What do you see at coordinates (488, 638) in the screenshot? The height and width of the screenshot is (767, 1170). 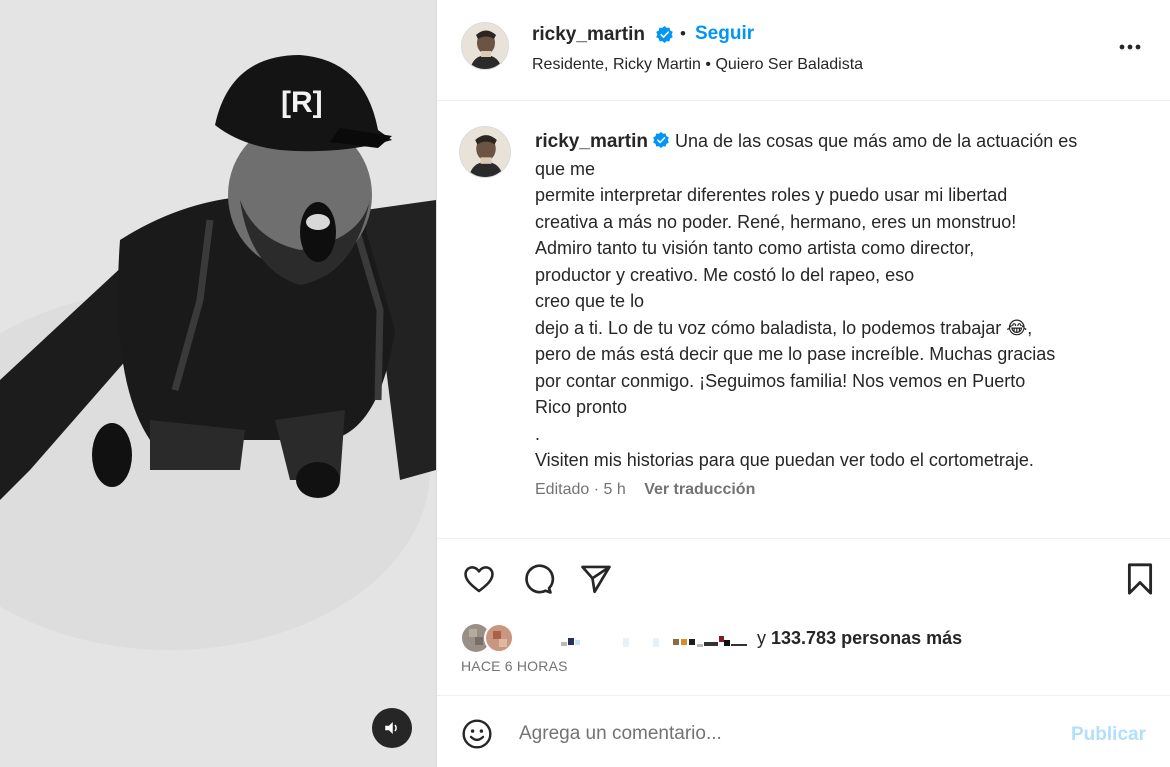 I see `liker-avatars` at bounding box center [488, 638].